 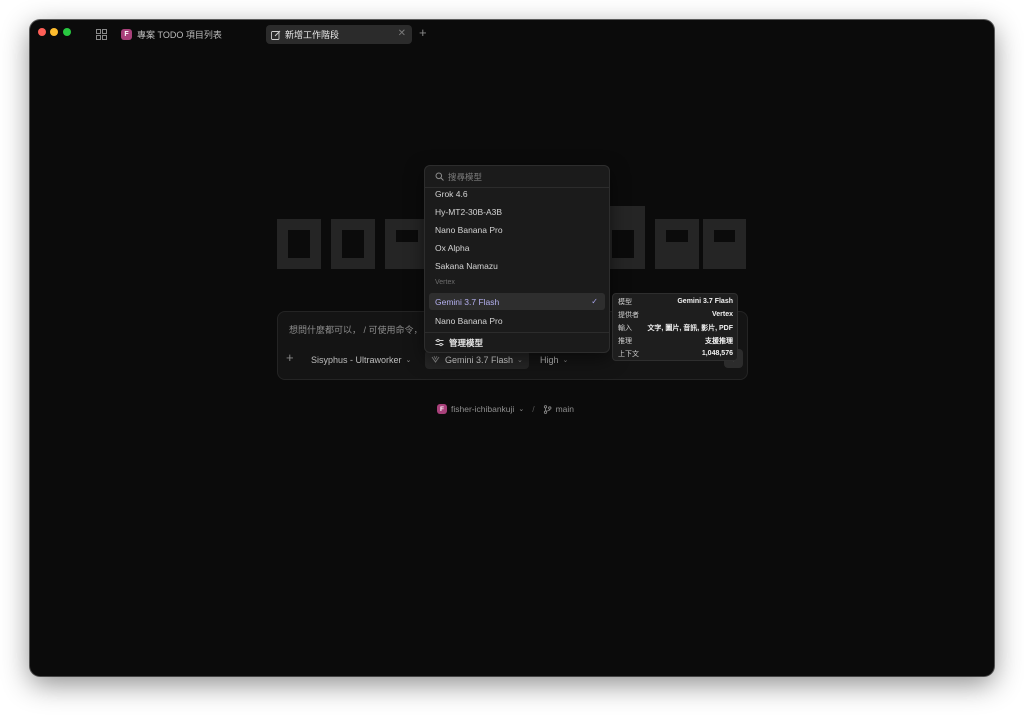 I want to click on manage-models-button: 管理模型, so click(x=517, y=342).